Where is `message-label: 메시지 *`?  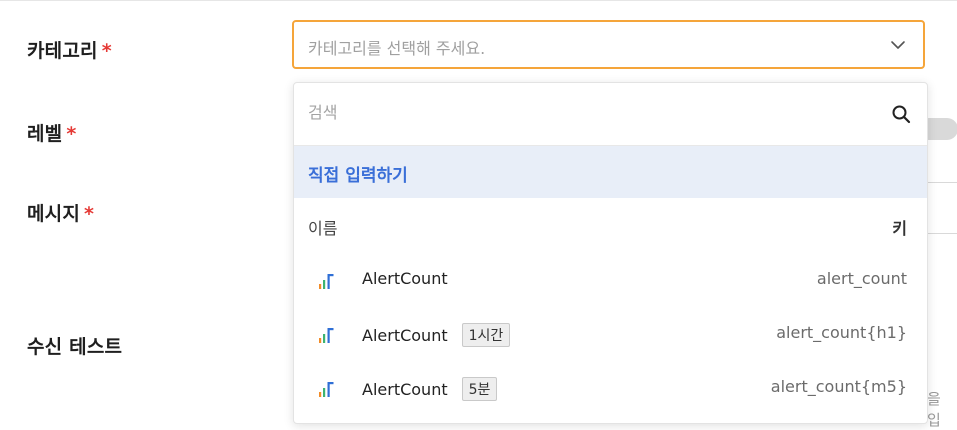
message-label: 메시지 * is located at coordinates (60, 212).